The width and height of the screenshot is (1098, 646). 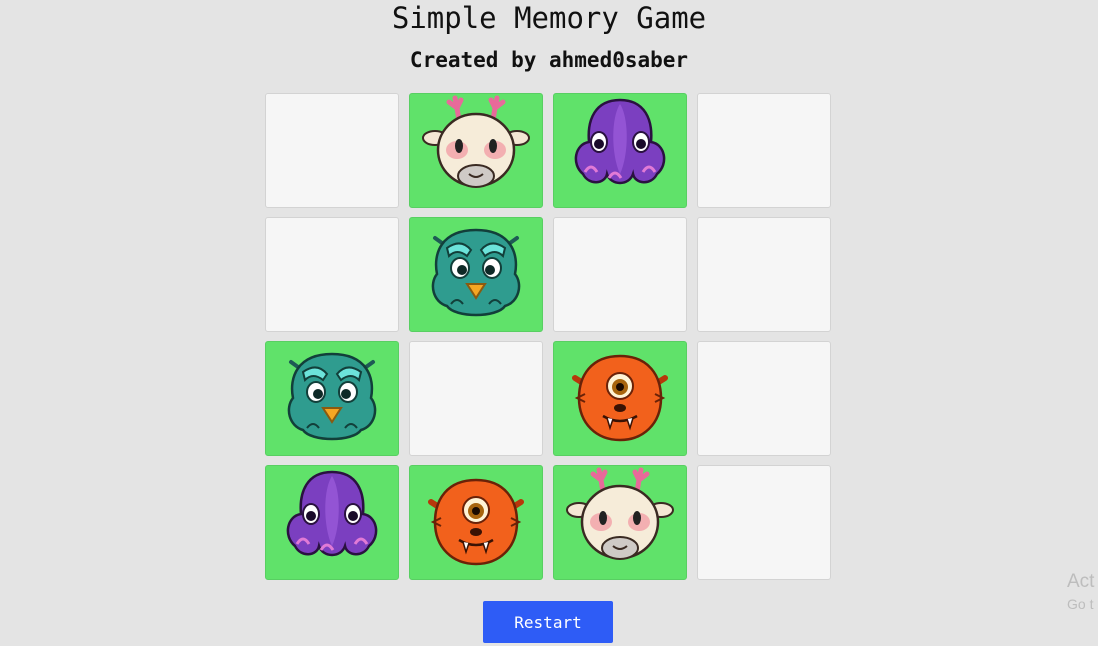 What do you see at coordinates (549, 18) in the screenshot?
I see `page-title: Simple Memory Game` at bounding box center [549, 18].